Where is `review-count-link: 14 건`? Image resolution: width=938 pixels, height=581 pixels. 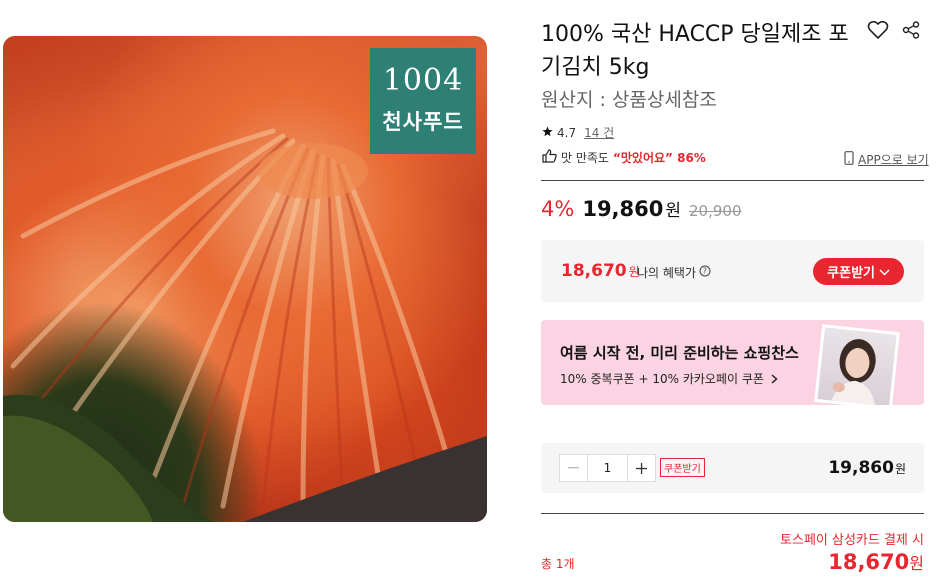 review-count-link: 14 건 is located at coordinates (599, 132).